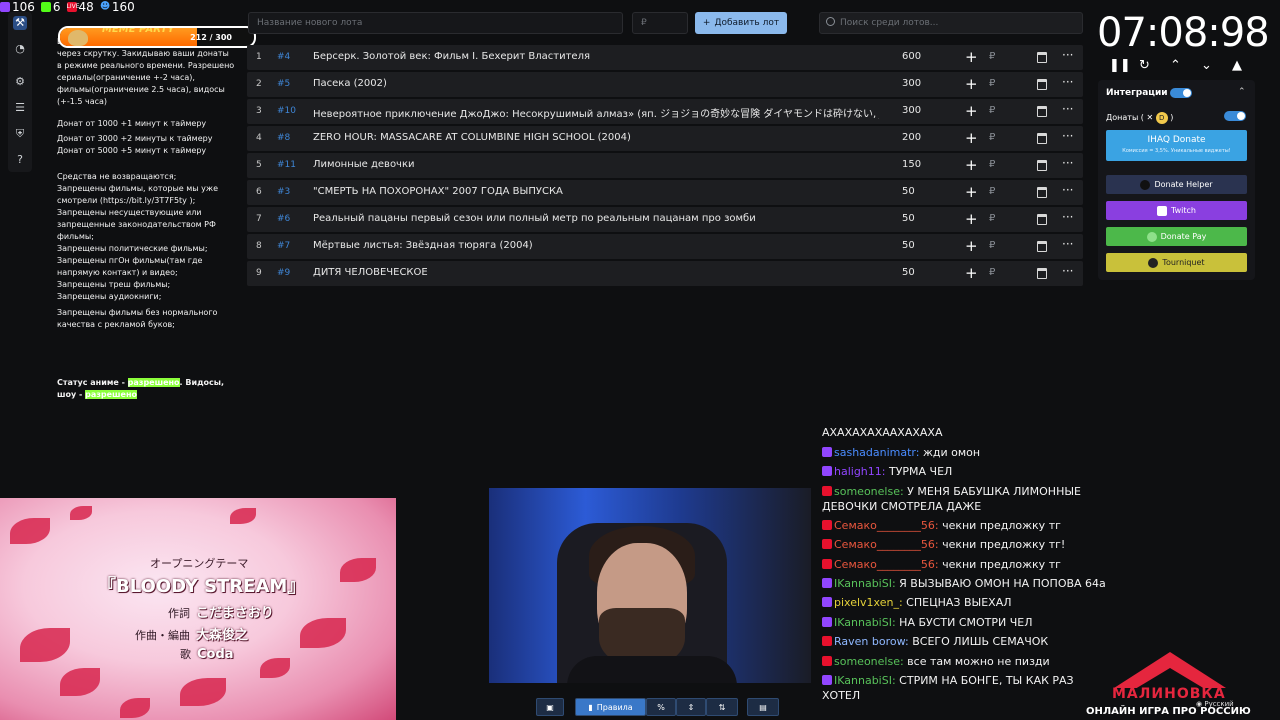 This screenshot has height=720, width=1280. I want to click on gear-icon: ⚙, so click(20, 82).